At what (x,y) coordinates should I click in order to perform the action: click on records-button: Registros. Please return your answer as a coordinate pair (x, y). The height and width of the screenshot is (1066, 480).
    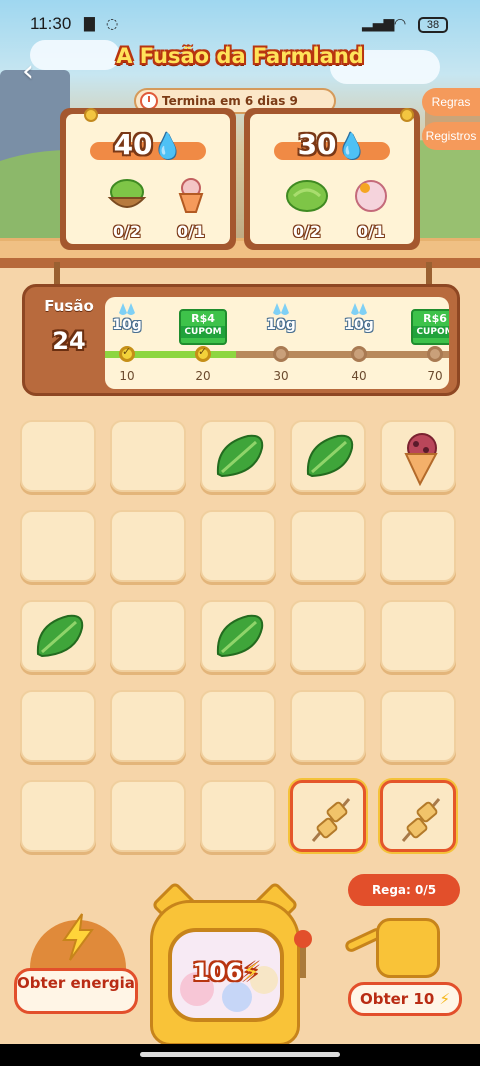
    Looking at the image, I should click on (451, 136).